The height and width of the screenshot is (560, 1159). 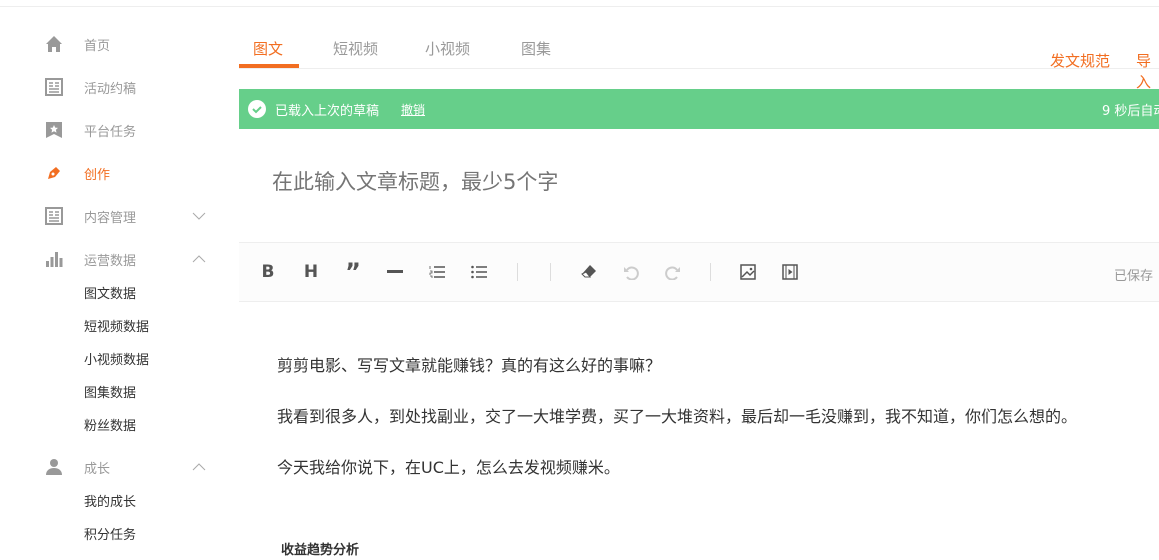 What do you see at coordinates (469, 365) in the screenshot?
I see `paragraph: 剪剪电影、写写文章就能赚钱？真的有这么好的事嘛？` at bounding box center [469, 365].